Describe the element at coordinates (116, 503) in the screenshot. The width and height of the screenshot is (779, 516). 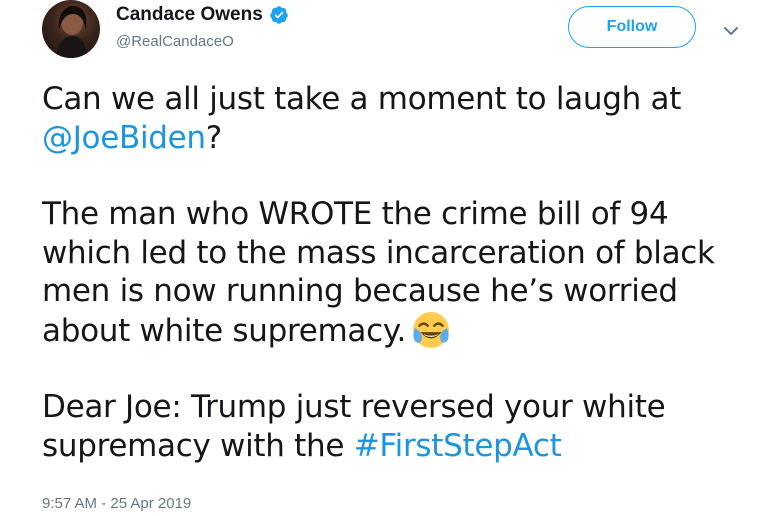
I see `tweet-timestamp: 9:57 AM - 25 Apr 2019` at that location.